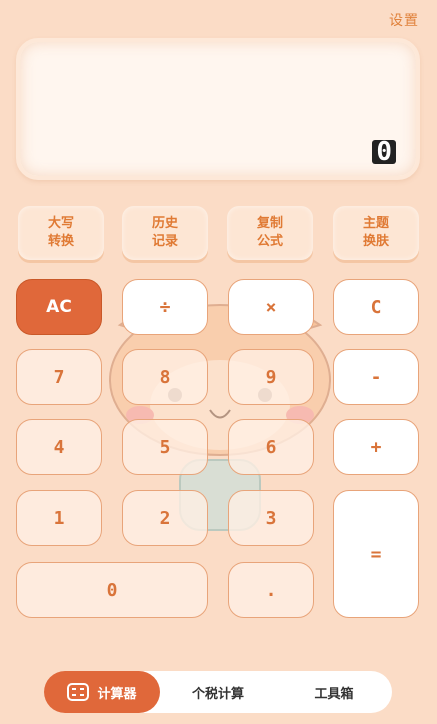 The image size is (437, 724). Describe the element at coordinates (376, 377) in the screenshot. I see `minus-button: -` at that location.